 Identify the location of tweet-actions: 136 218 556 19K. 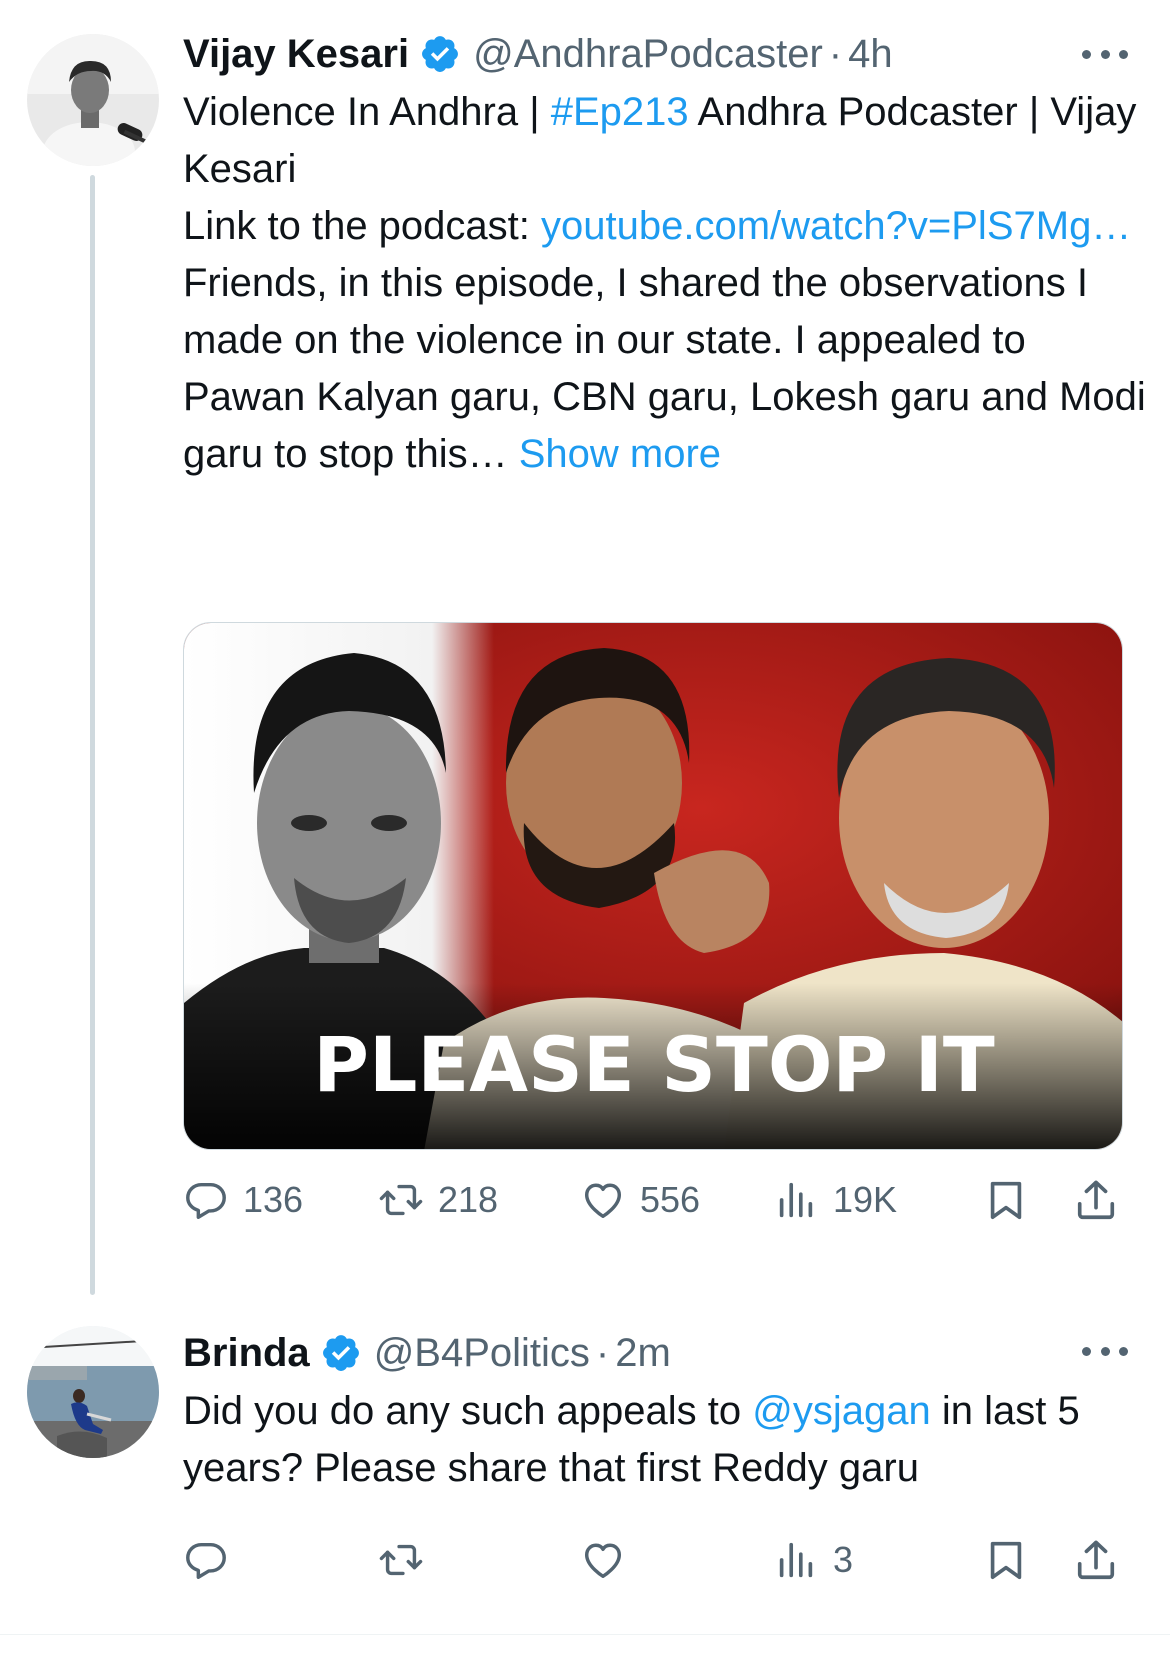
(653, 1200).